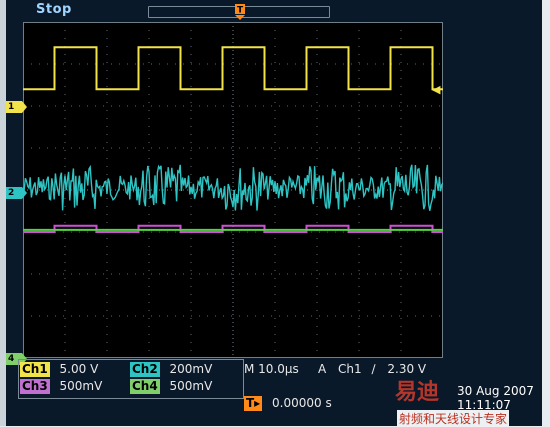  Describe the element at coordinates (453, 418) in the screenshot. I see `watermark-tagline: 射频和天线设计专家` at that location.